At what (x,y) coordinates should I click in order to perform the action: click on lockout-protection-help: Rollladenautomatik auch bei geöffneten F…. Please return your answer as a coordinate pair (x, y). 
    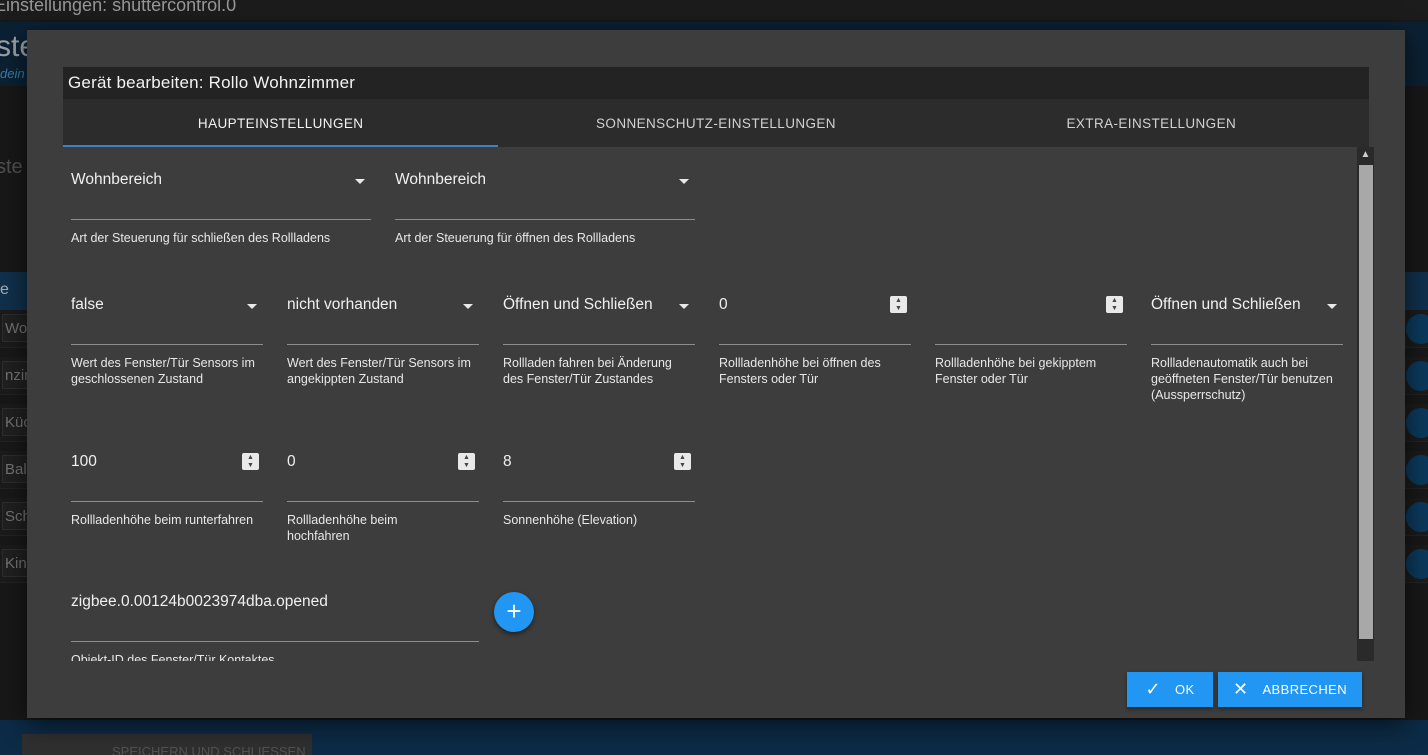
    Looking at the image, I should click on (1242, 379).